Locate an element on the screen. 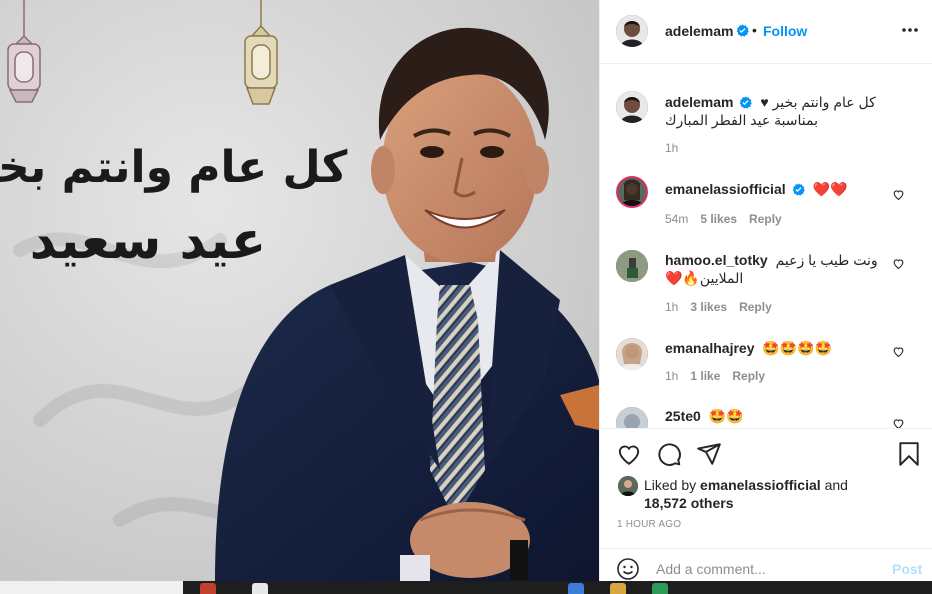 This screenshot has width=932, height=594. comment-item: emanalhajrey 🤩🤩🤩🤩 1h 1 like Reply is located at coordinates (766, 368).